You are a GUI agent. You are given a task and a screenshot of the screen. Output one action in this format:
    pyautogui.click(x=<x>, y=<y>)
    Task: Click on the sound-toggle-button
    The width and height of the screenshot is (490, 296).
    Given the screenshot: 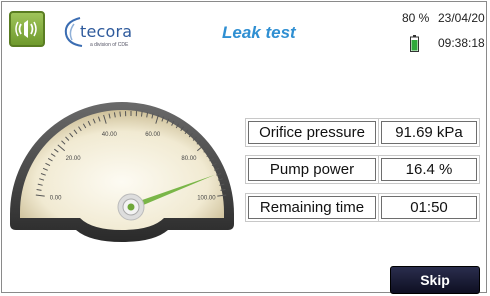 What is the action you would take?
    pyautogui.click(x=27, y=29)
    